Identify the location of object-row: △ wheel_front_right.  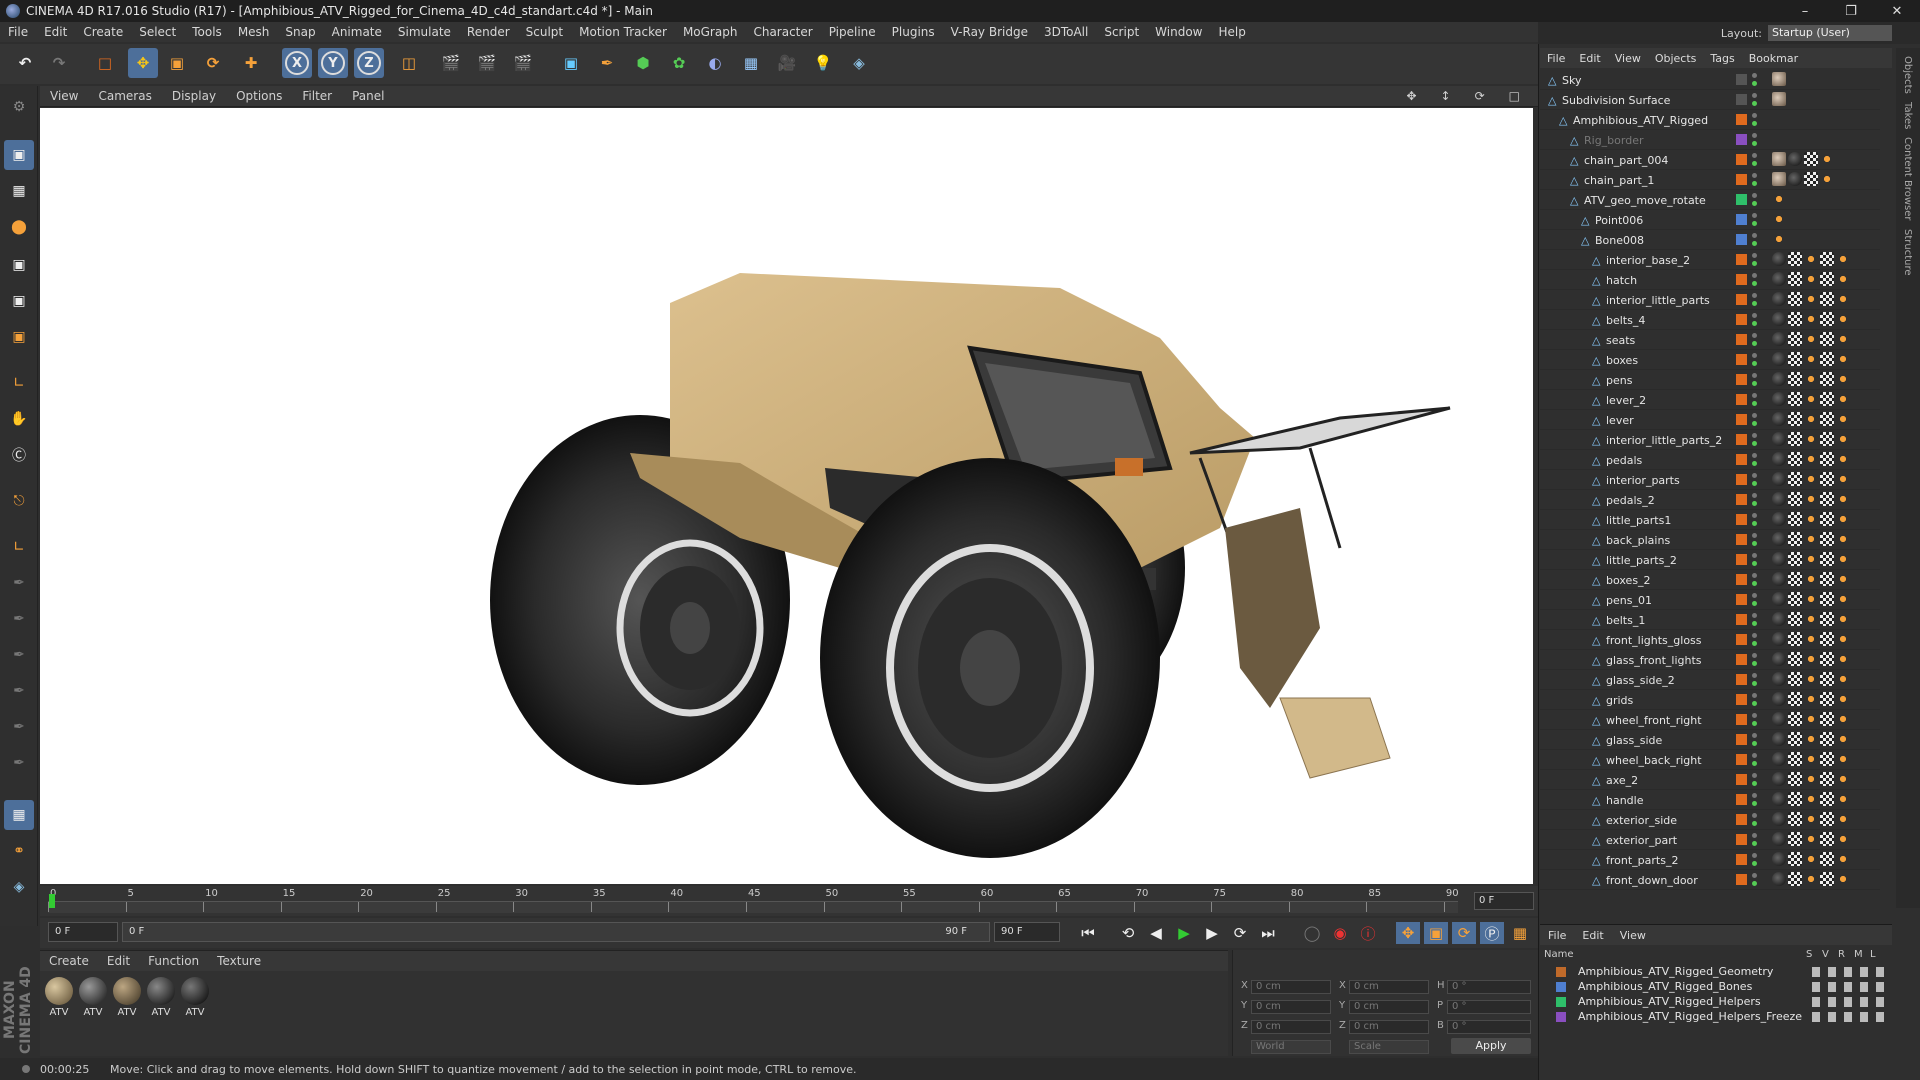
(1710, 720).